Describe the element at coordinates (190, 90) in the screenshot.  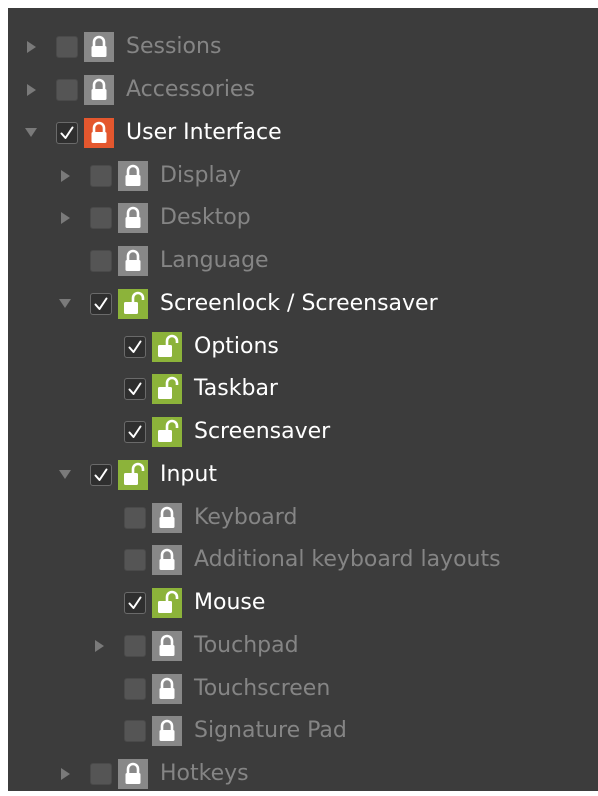
I see `tree-item-label: Accessories` at that location.